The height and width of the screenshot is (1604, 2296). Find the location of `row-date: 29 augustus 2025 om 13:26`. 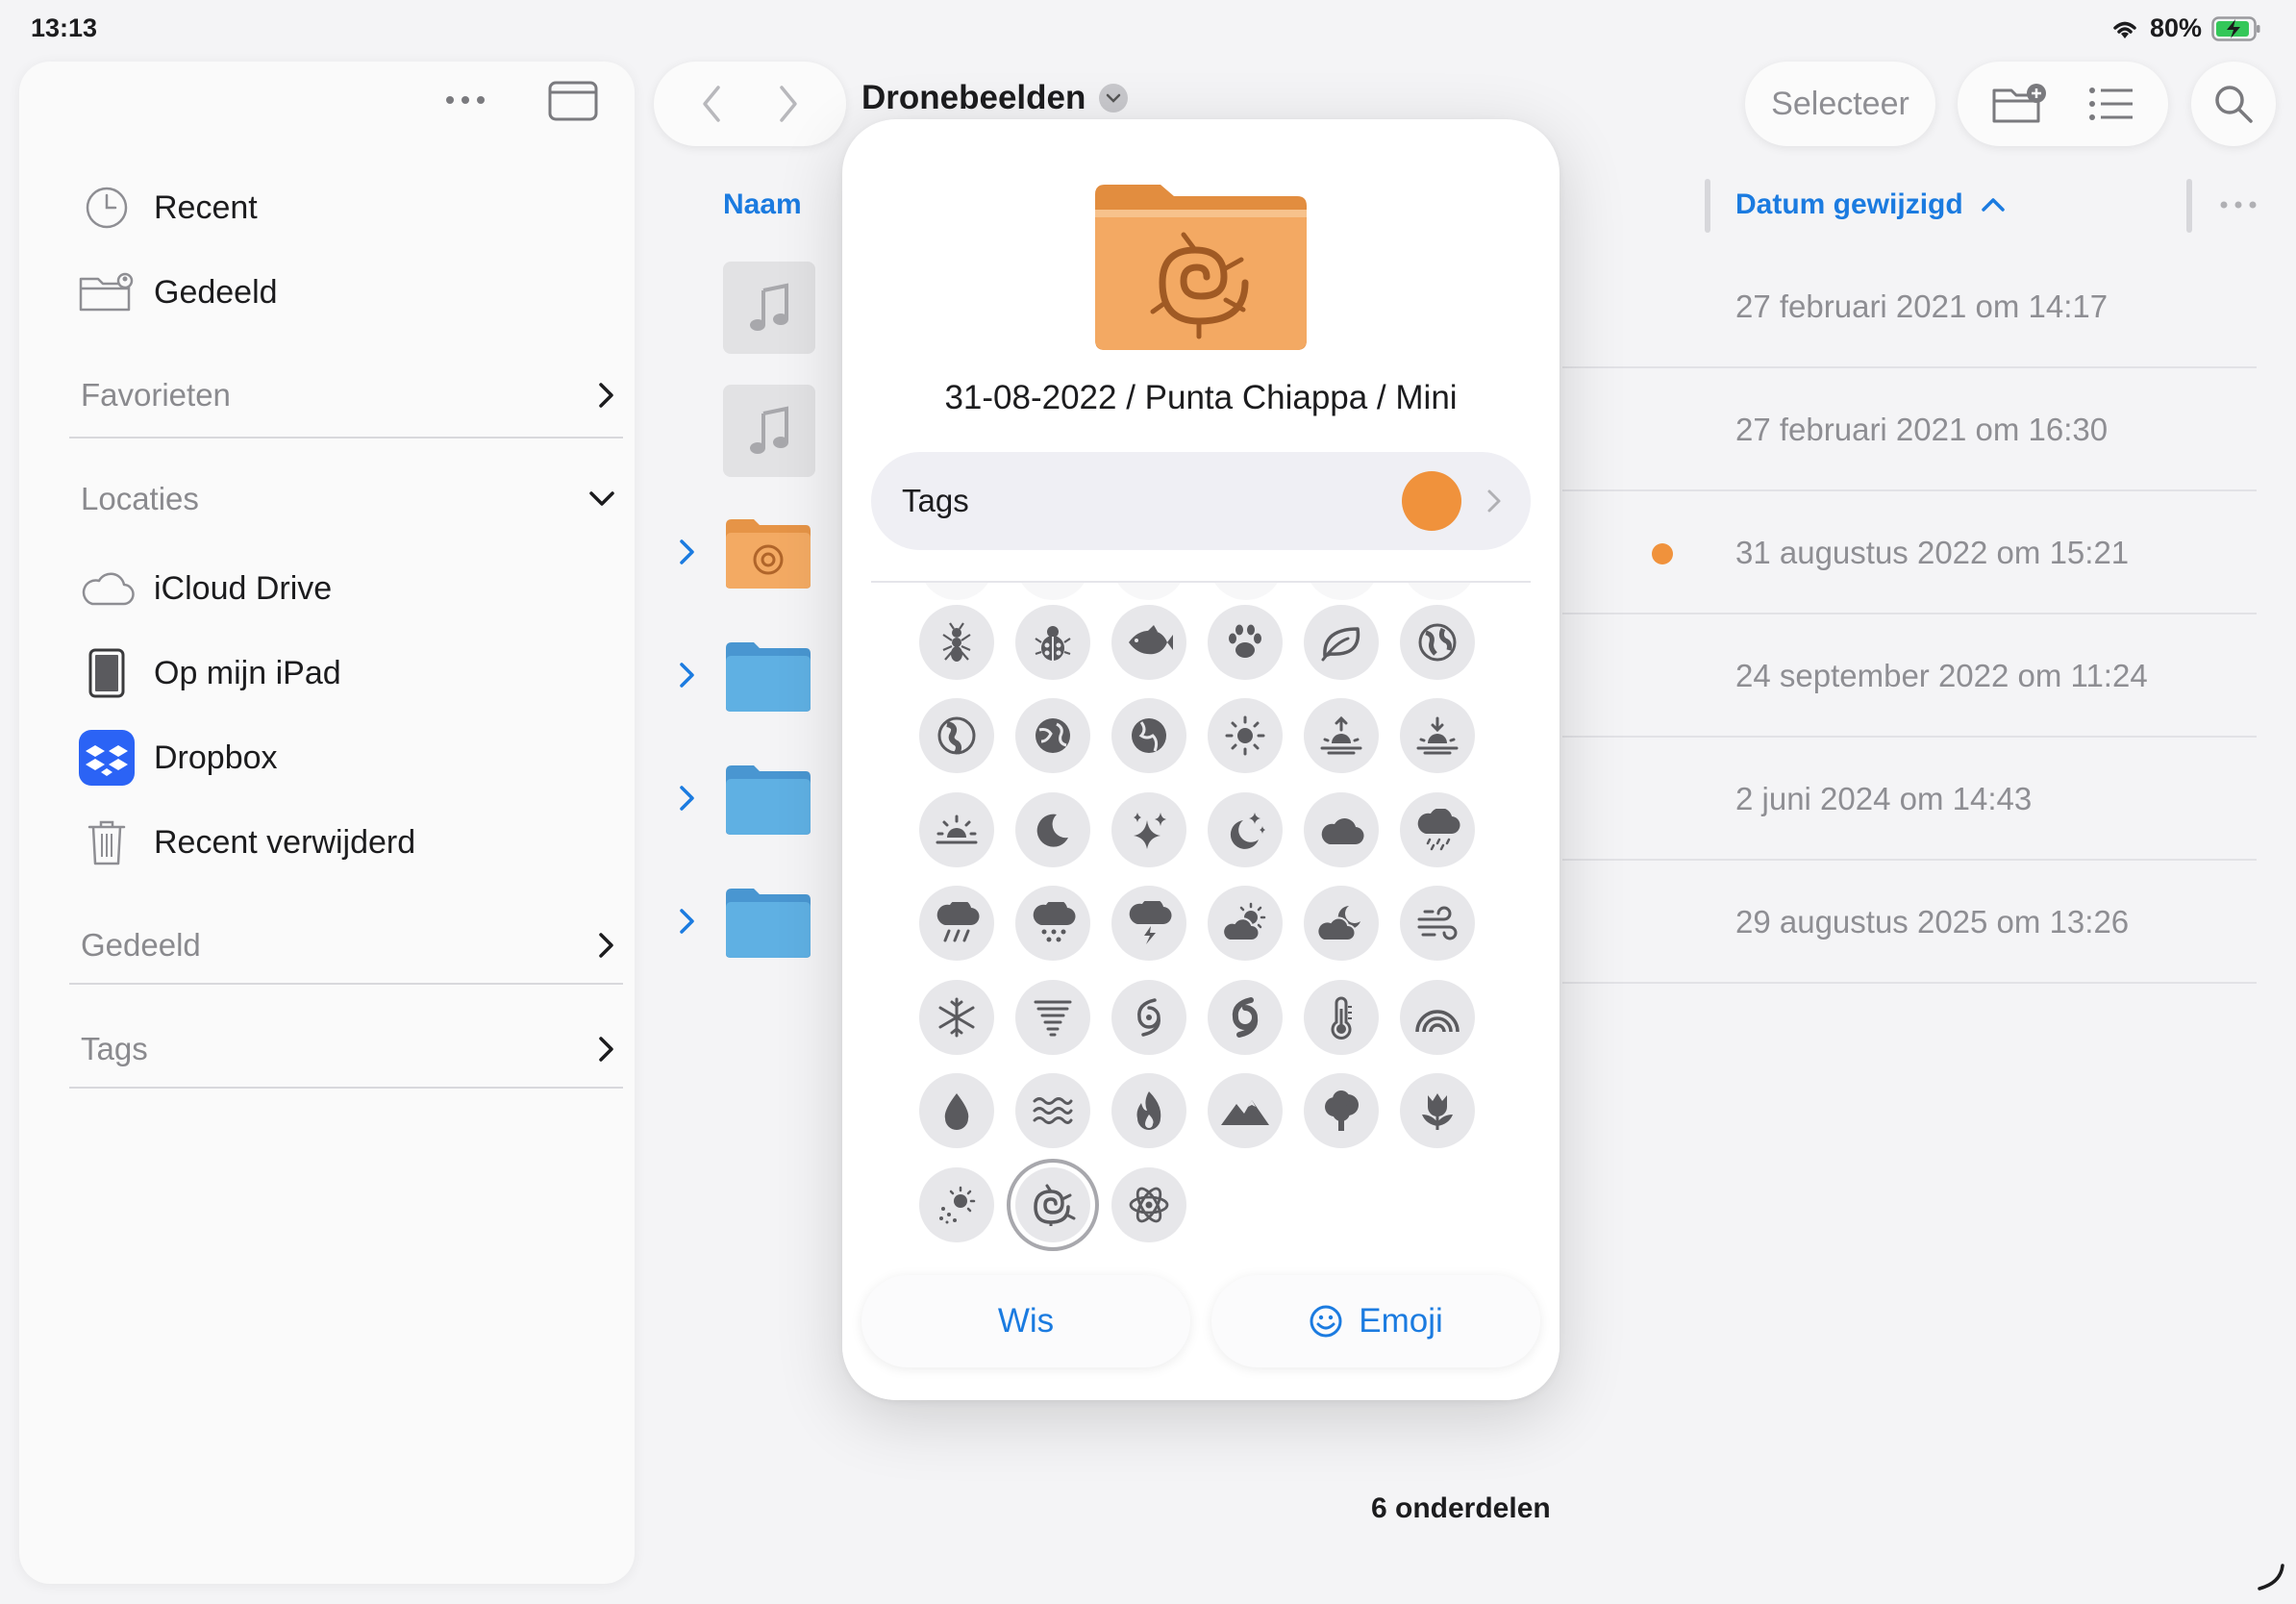

row-date: 29 augustus 2025 om 13:26 is located at coordinates (1932, 922).